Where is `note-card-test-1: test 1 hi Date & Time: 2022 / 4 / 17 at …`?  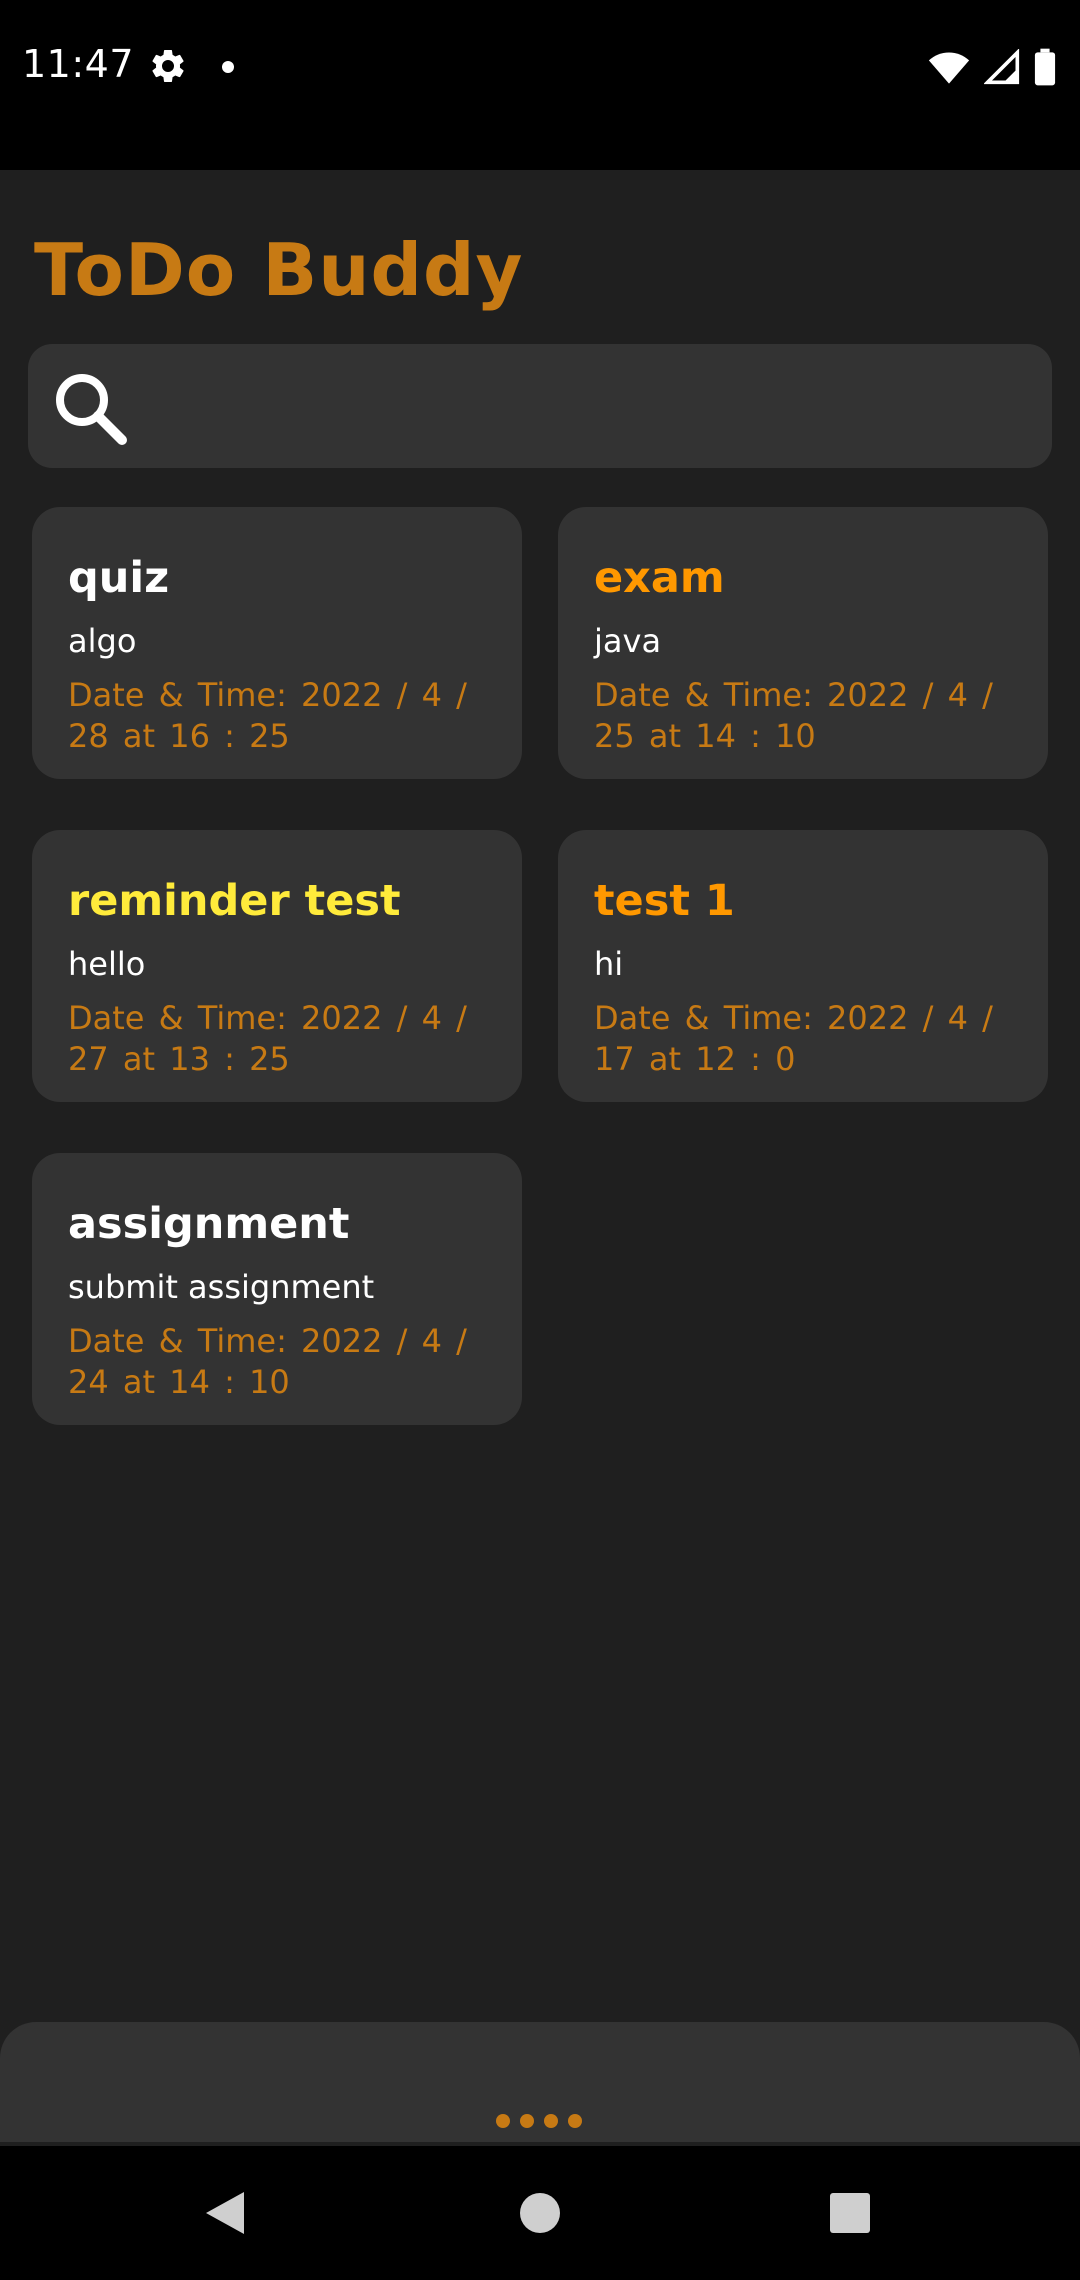
note-card-test-1: test 1 hi Date & Time: 2022 / 4 / 17 at … is located at coordinates (803, 966).